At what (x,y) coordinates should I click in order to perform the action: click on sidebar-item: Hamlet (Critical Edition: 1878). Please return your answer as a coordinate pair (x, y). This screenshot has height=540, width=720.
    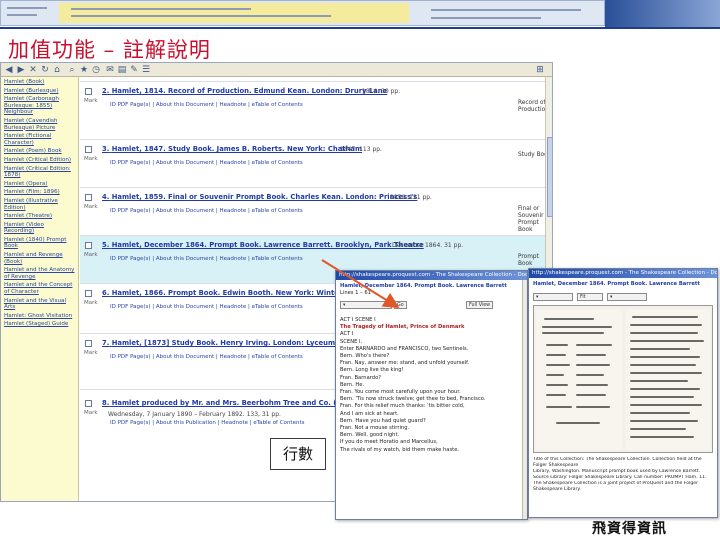
    Looking at the image, I should click on (39, 172).